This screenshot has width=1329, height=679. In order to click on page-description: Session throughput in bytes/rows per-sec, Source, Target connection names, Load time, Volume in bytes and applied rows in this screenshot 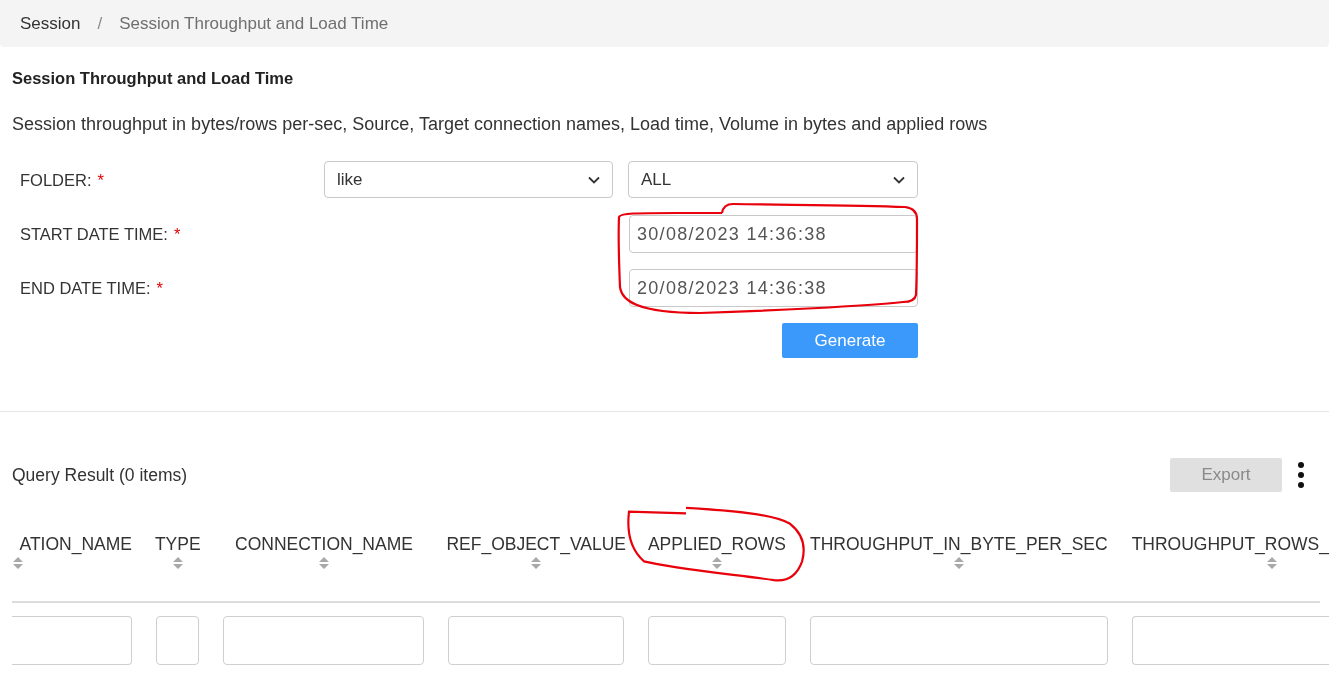, I will do `click(500, 124)`.